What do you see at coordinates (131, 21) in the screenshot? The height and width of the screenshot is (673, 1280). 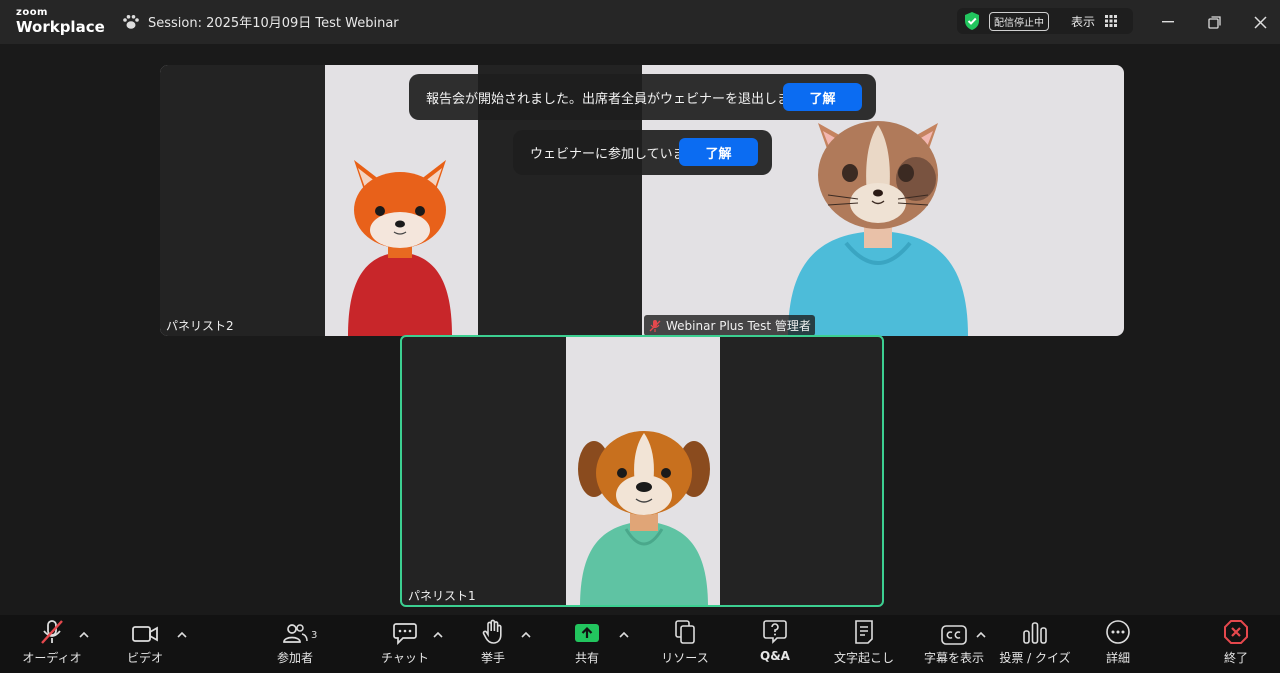 I see `paw-icon` at bounding box center [131, 21].